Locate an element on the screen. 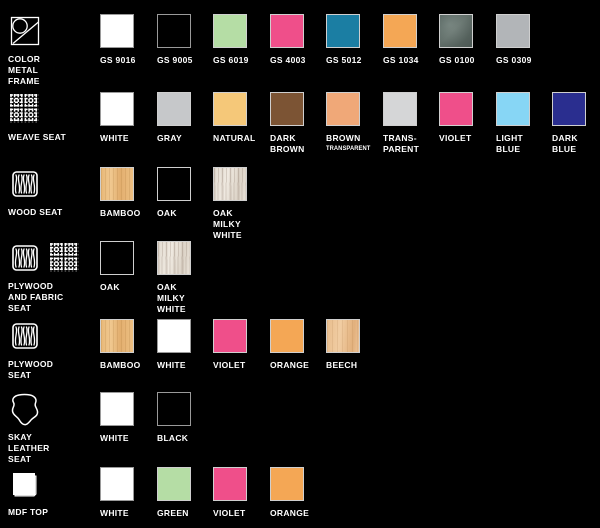  swatch-weave-brown-transparent: BROWN TRANSPARENT is located at coordinates (354, 120).